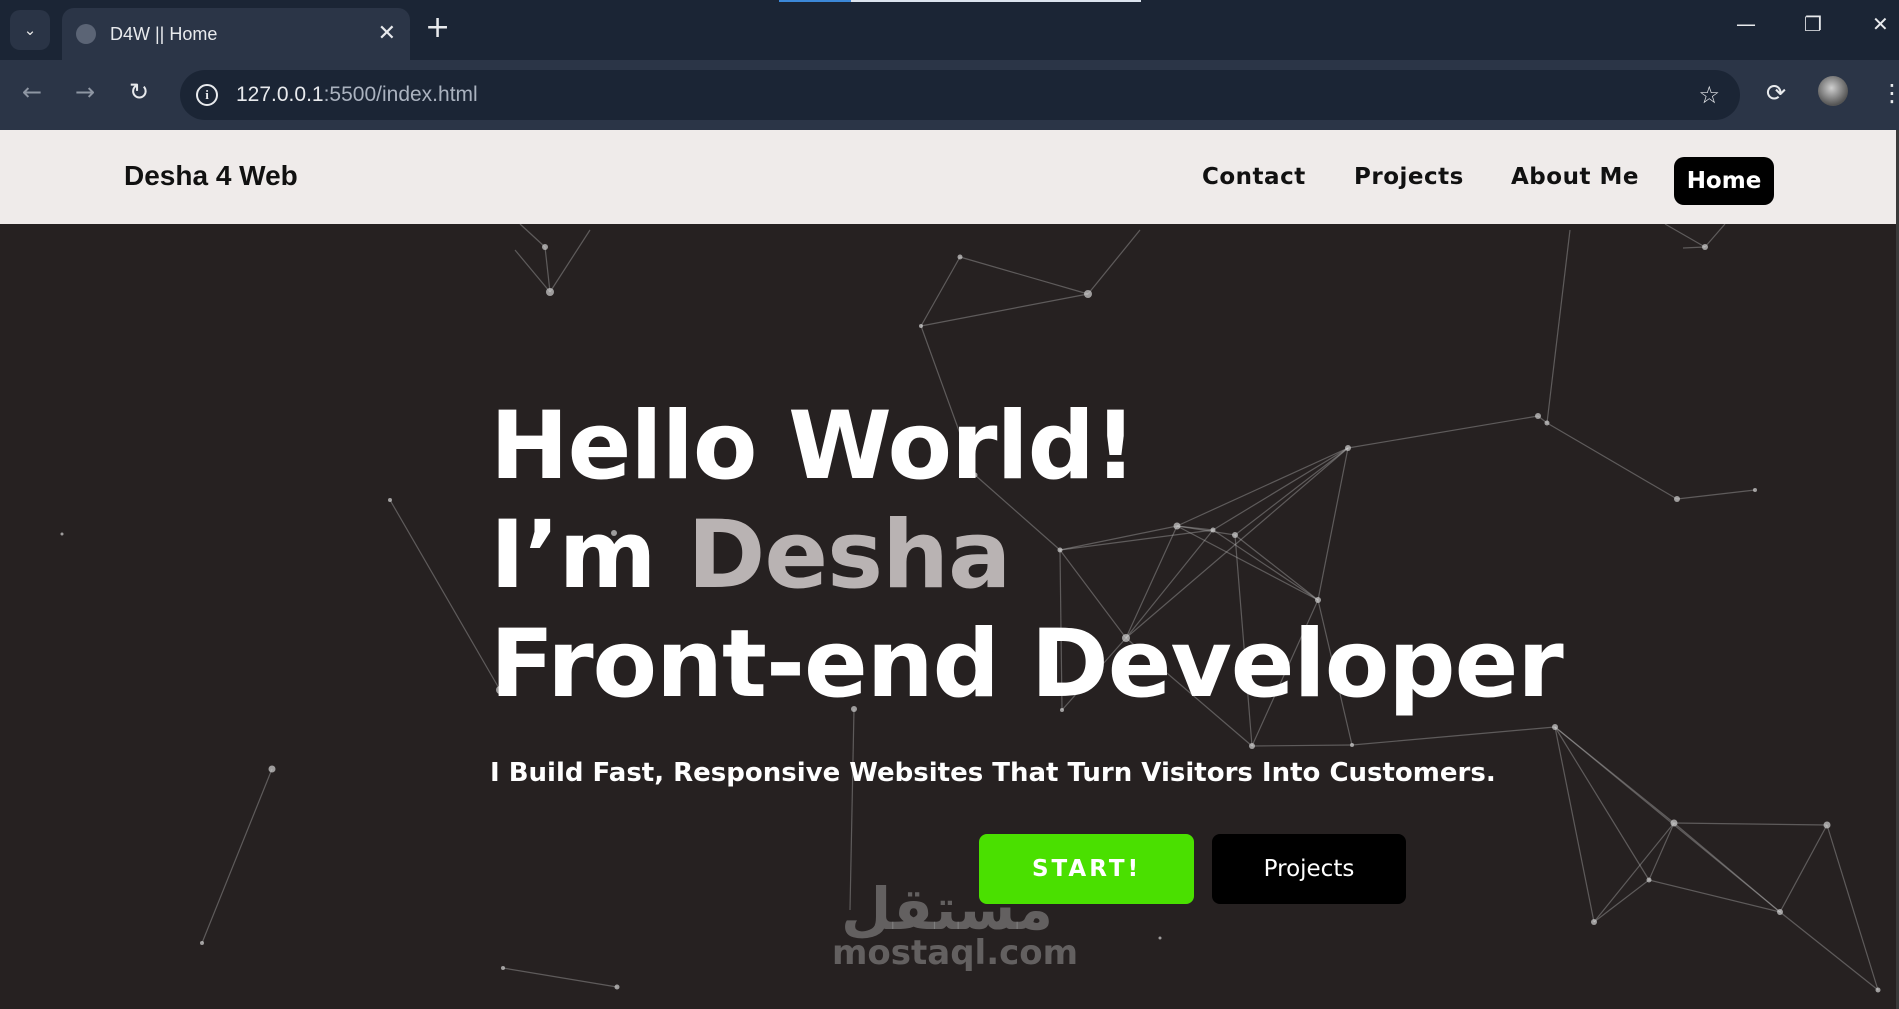 Image resolution: width=1899 pixels, height=1009 pixels. What do you see at coordinates (236, 34) in the screenshot?
I see `browser-tab: D4W || Home ✕` at bounding box center [236, 34].